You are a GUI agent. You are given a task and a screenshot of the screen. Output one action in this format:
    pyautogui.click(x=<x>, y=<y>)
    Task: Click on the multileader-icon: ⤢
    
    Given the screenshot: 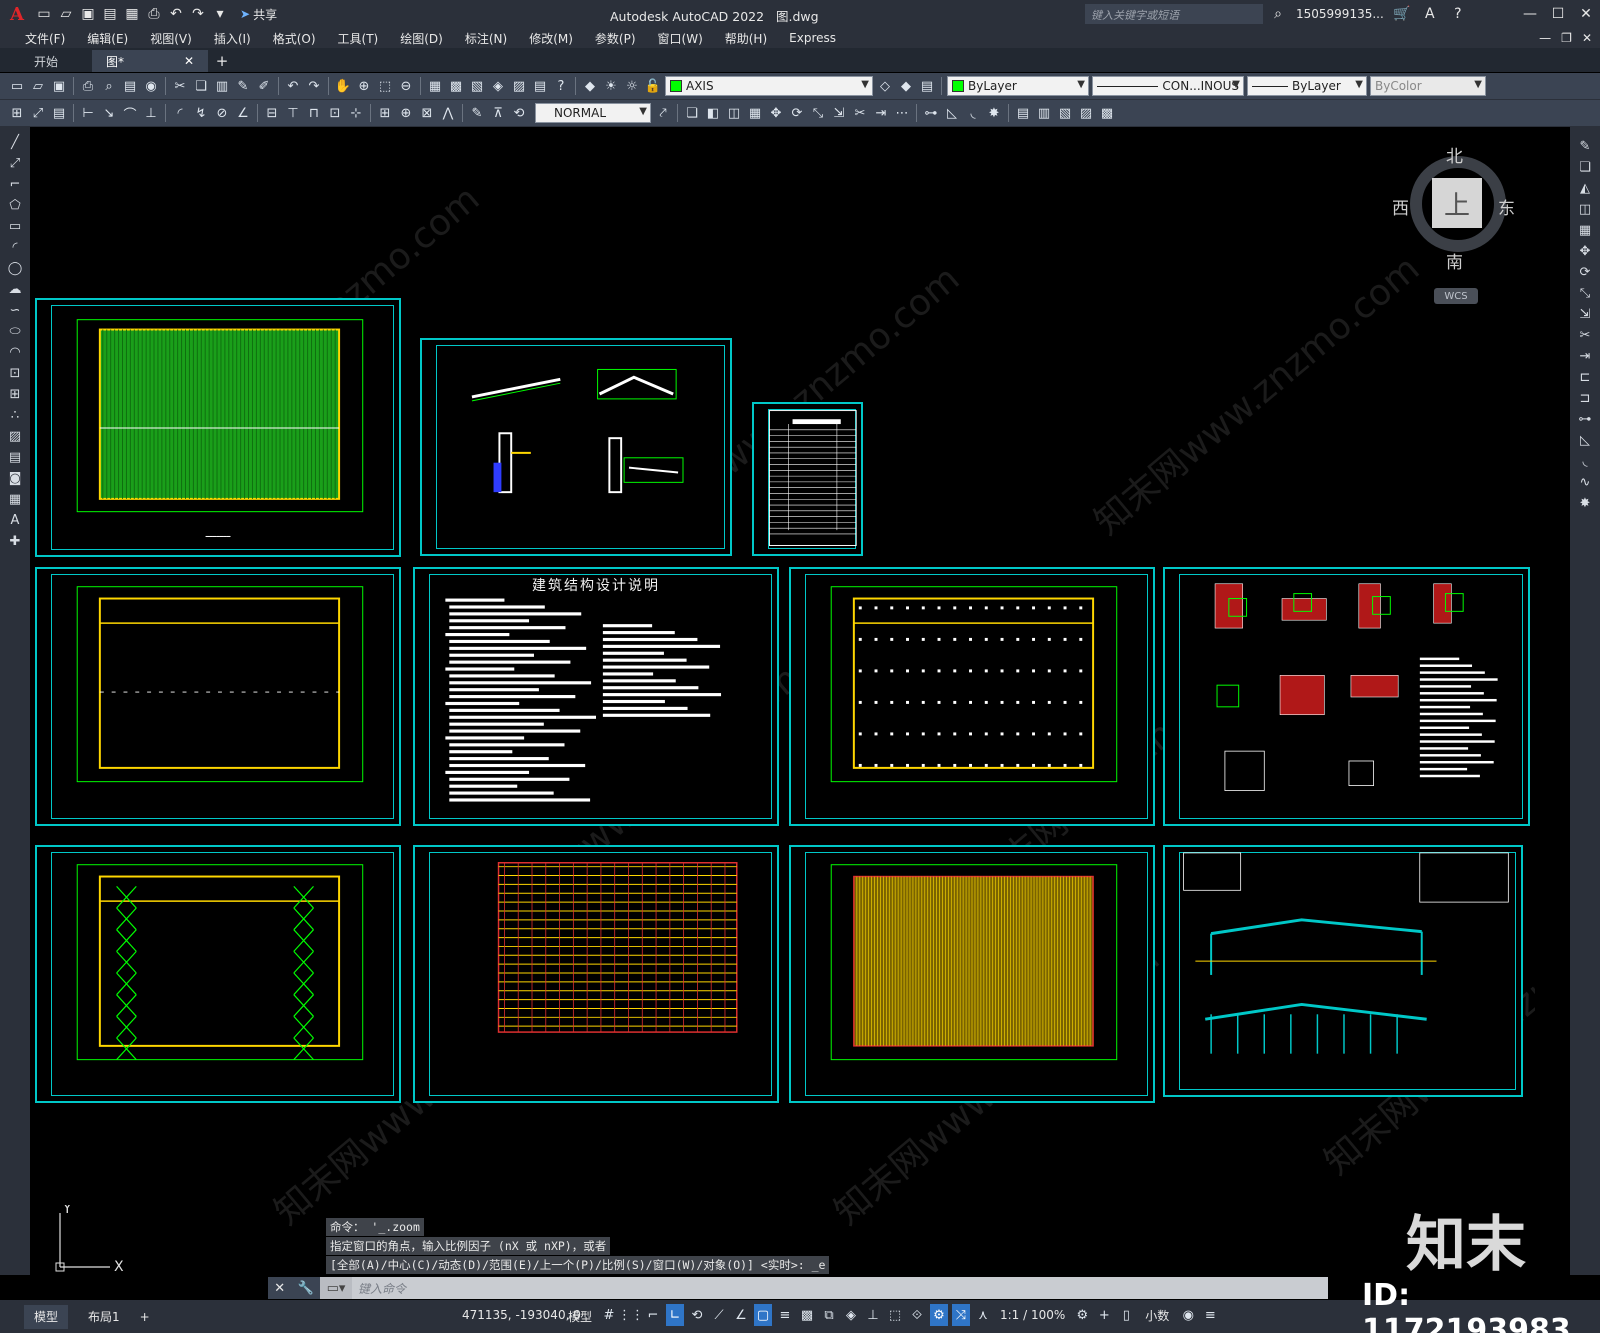 What is the action you would take?
    pyautogui.click(x=38, y=113)
    